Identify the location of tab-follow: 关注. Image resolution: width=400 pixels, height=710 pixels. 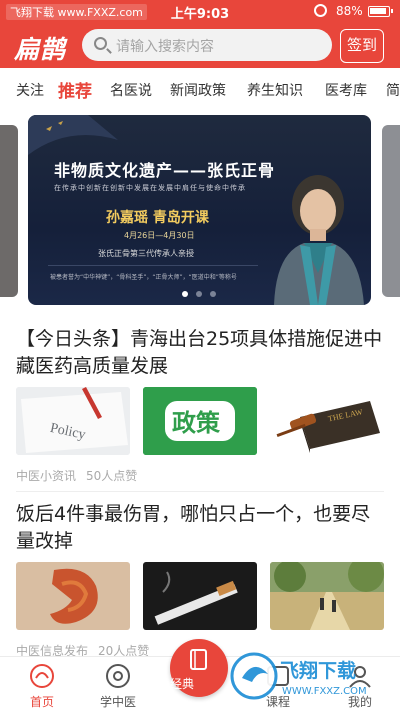
(30, 90).